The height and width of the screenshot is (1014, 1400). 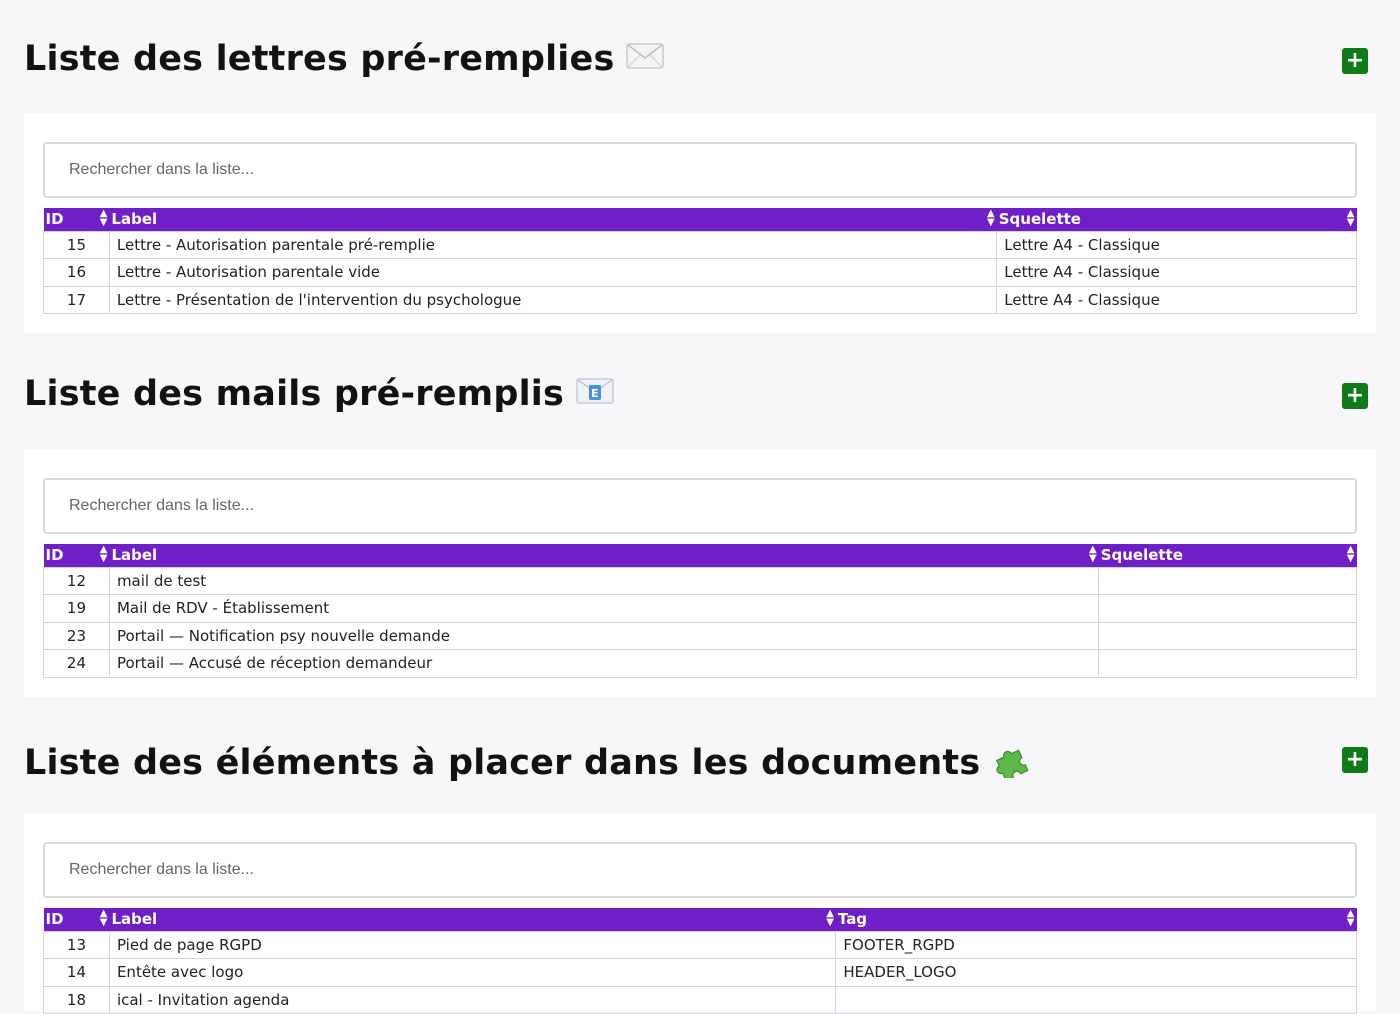 I want to click on cell-label: ical - Invitation agenda, so click(x=472, y=999).